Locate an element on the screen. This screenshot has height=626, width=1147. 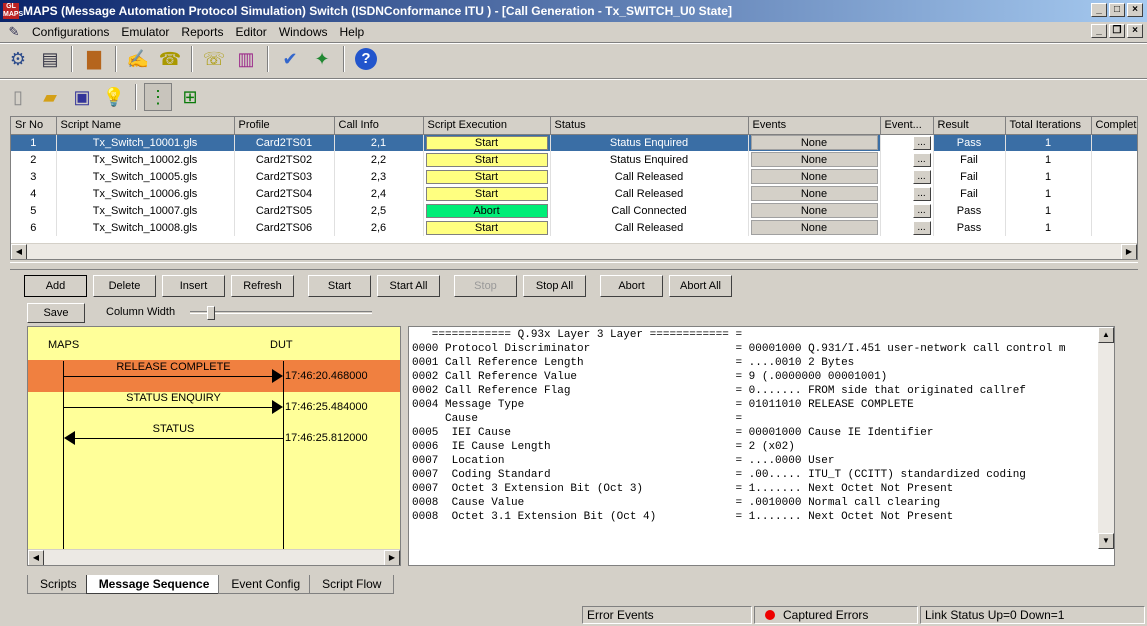
abort-button: Abort is located at coordinates (631, 286).